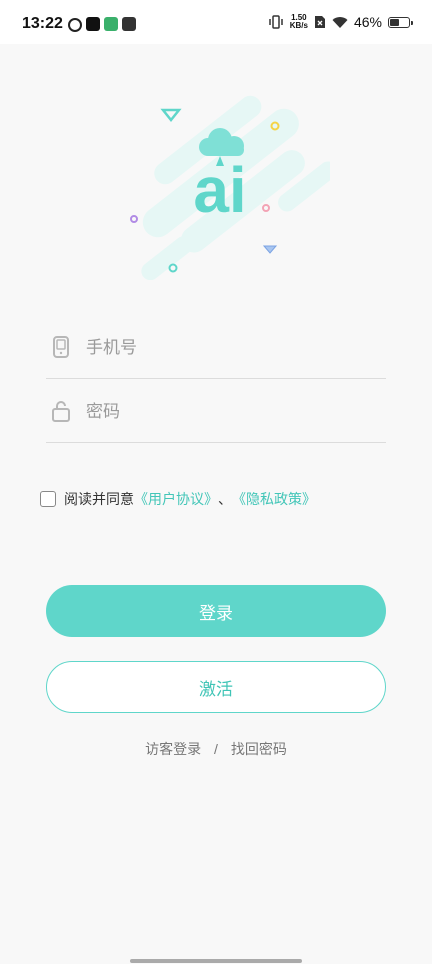 The width and height of the screenshot is (432, 964). I want to click on phone-icon, so click(61, 347).